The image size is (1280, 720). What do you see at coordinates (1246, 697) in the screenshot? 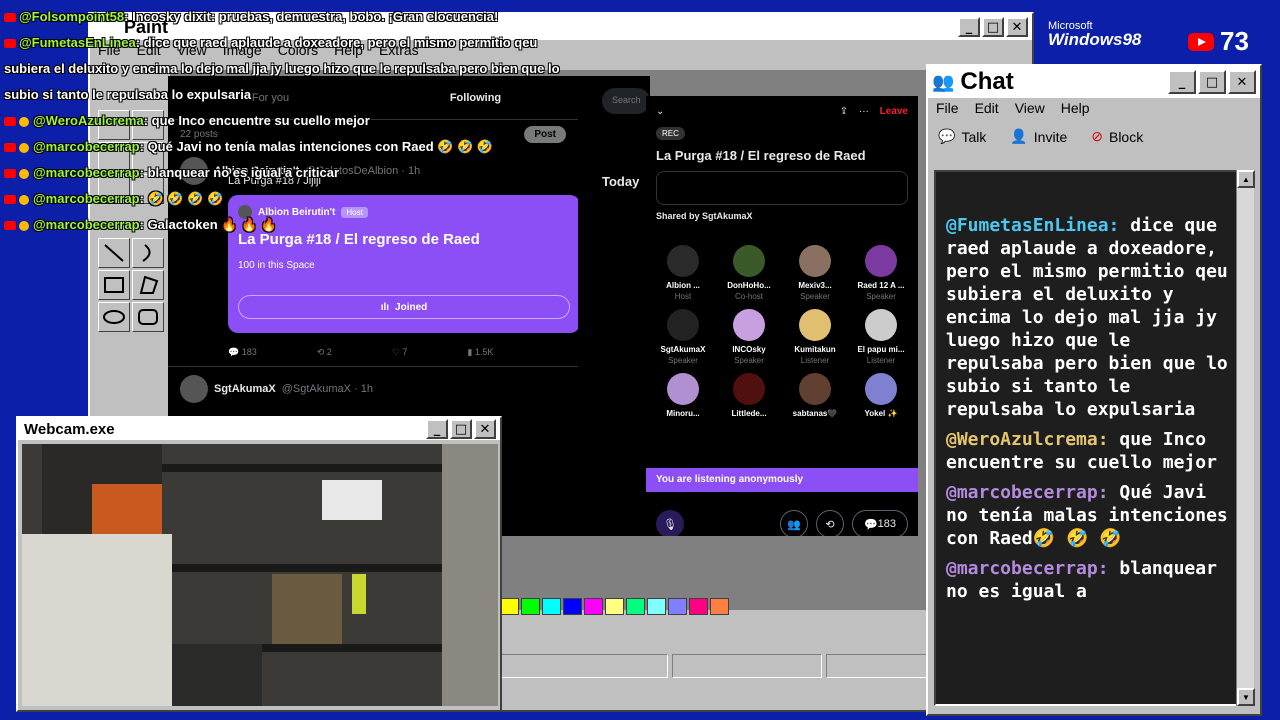
I see `scroll-down-icon: ▼` at bounding box center [1246, 697].